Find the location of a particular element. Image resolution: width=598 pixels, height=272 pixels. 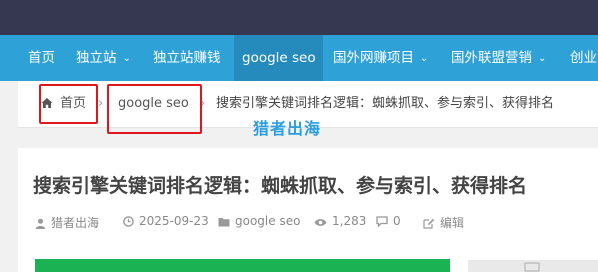

nav-item-label: 独立站 is located at coordinates (96, 58).